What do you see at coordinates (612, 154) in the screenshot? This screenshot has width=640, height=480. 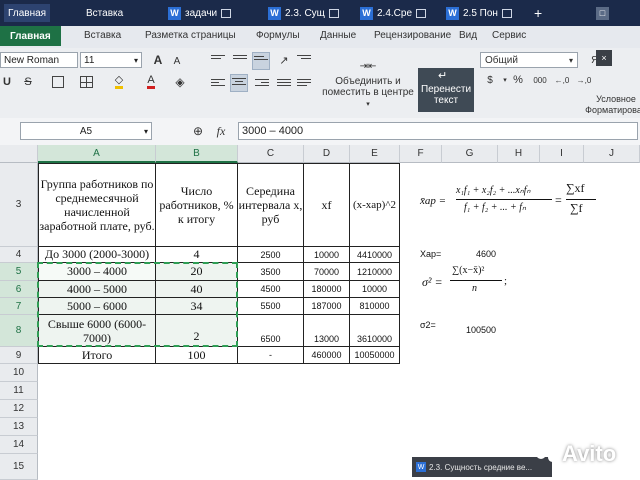 I see `column-header-j: J` at bounding box center [612, 154].